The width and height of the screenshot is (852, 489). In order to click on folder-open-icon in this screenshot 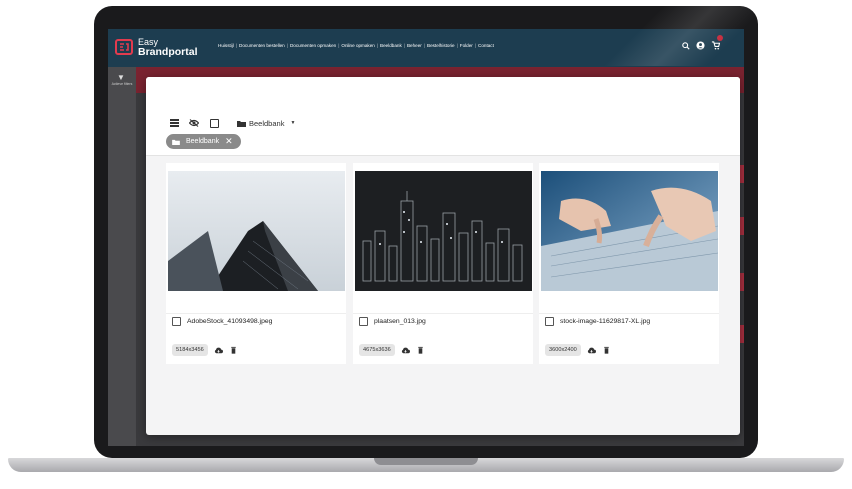, I will do `click(176, 142)`.